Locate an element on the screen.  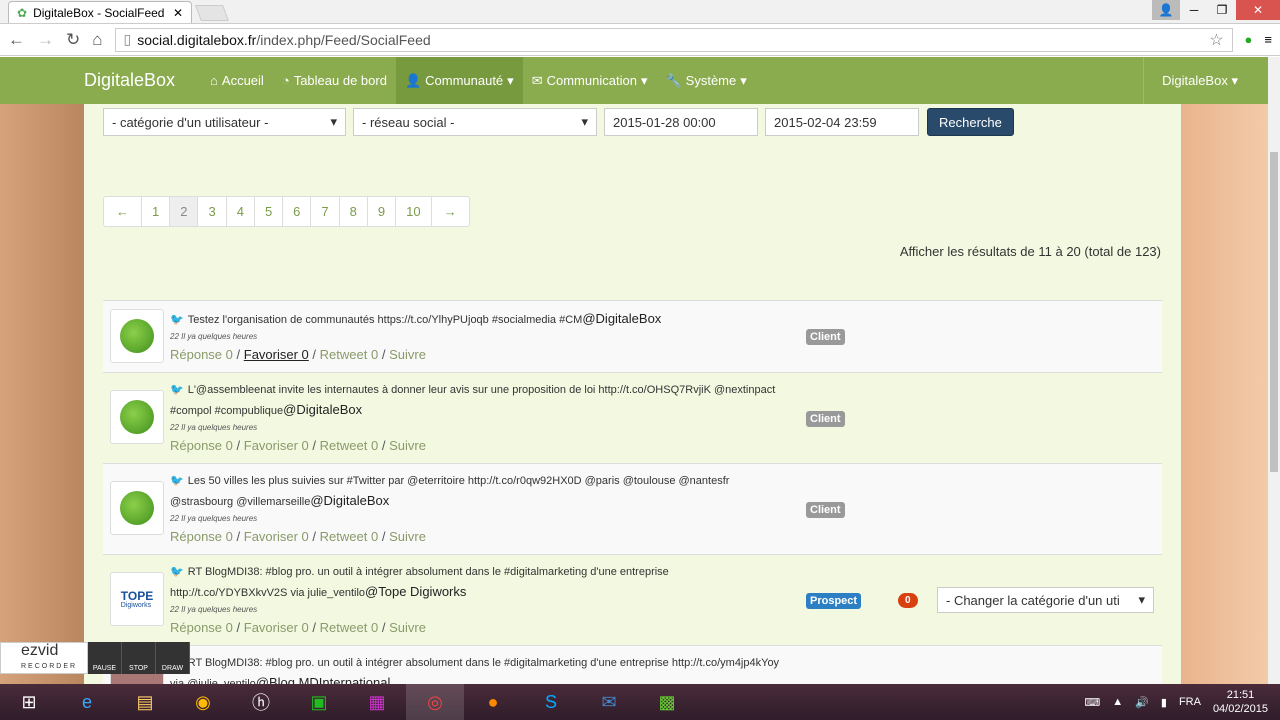
page-icon: ▯ is located at coordinates (127, 39).